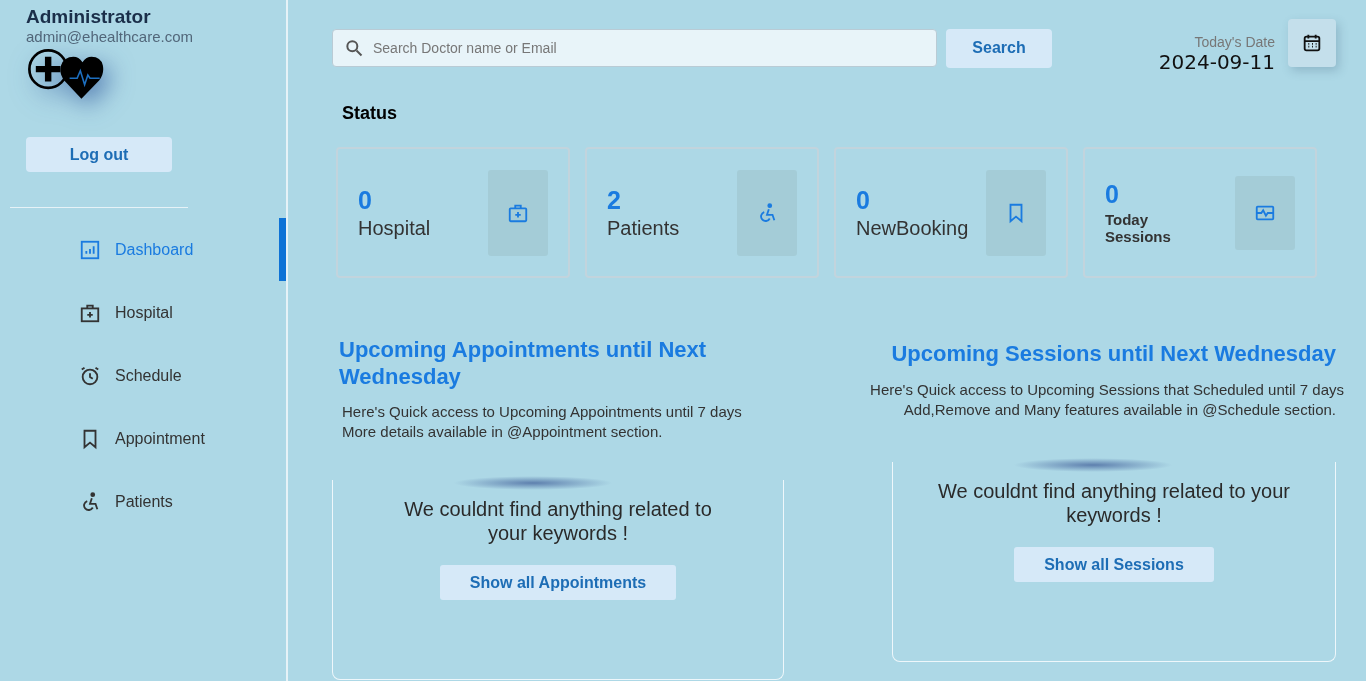  I want to click on stat-label: Patients, so click(643, 228).